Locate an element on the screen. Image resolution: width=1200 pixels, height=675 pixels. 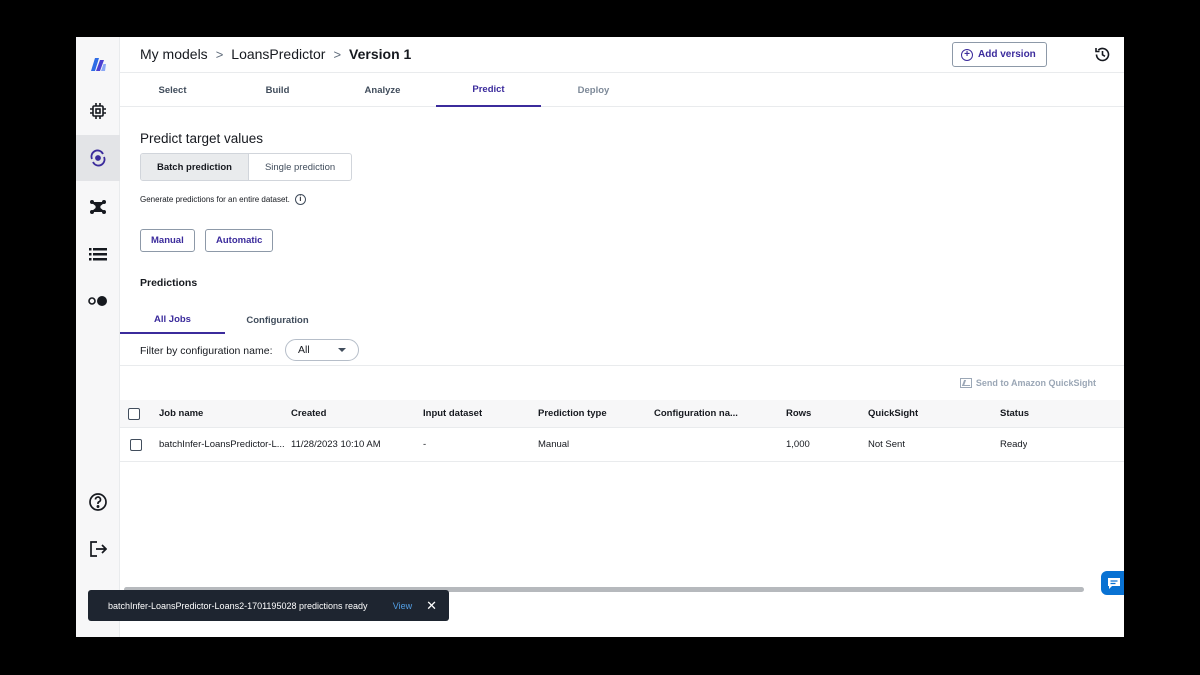
version-history-button is located at coordinates (1102, 57).